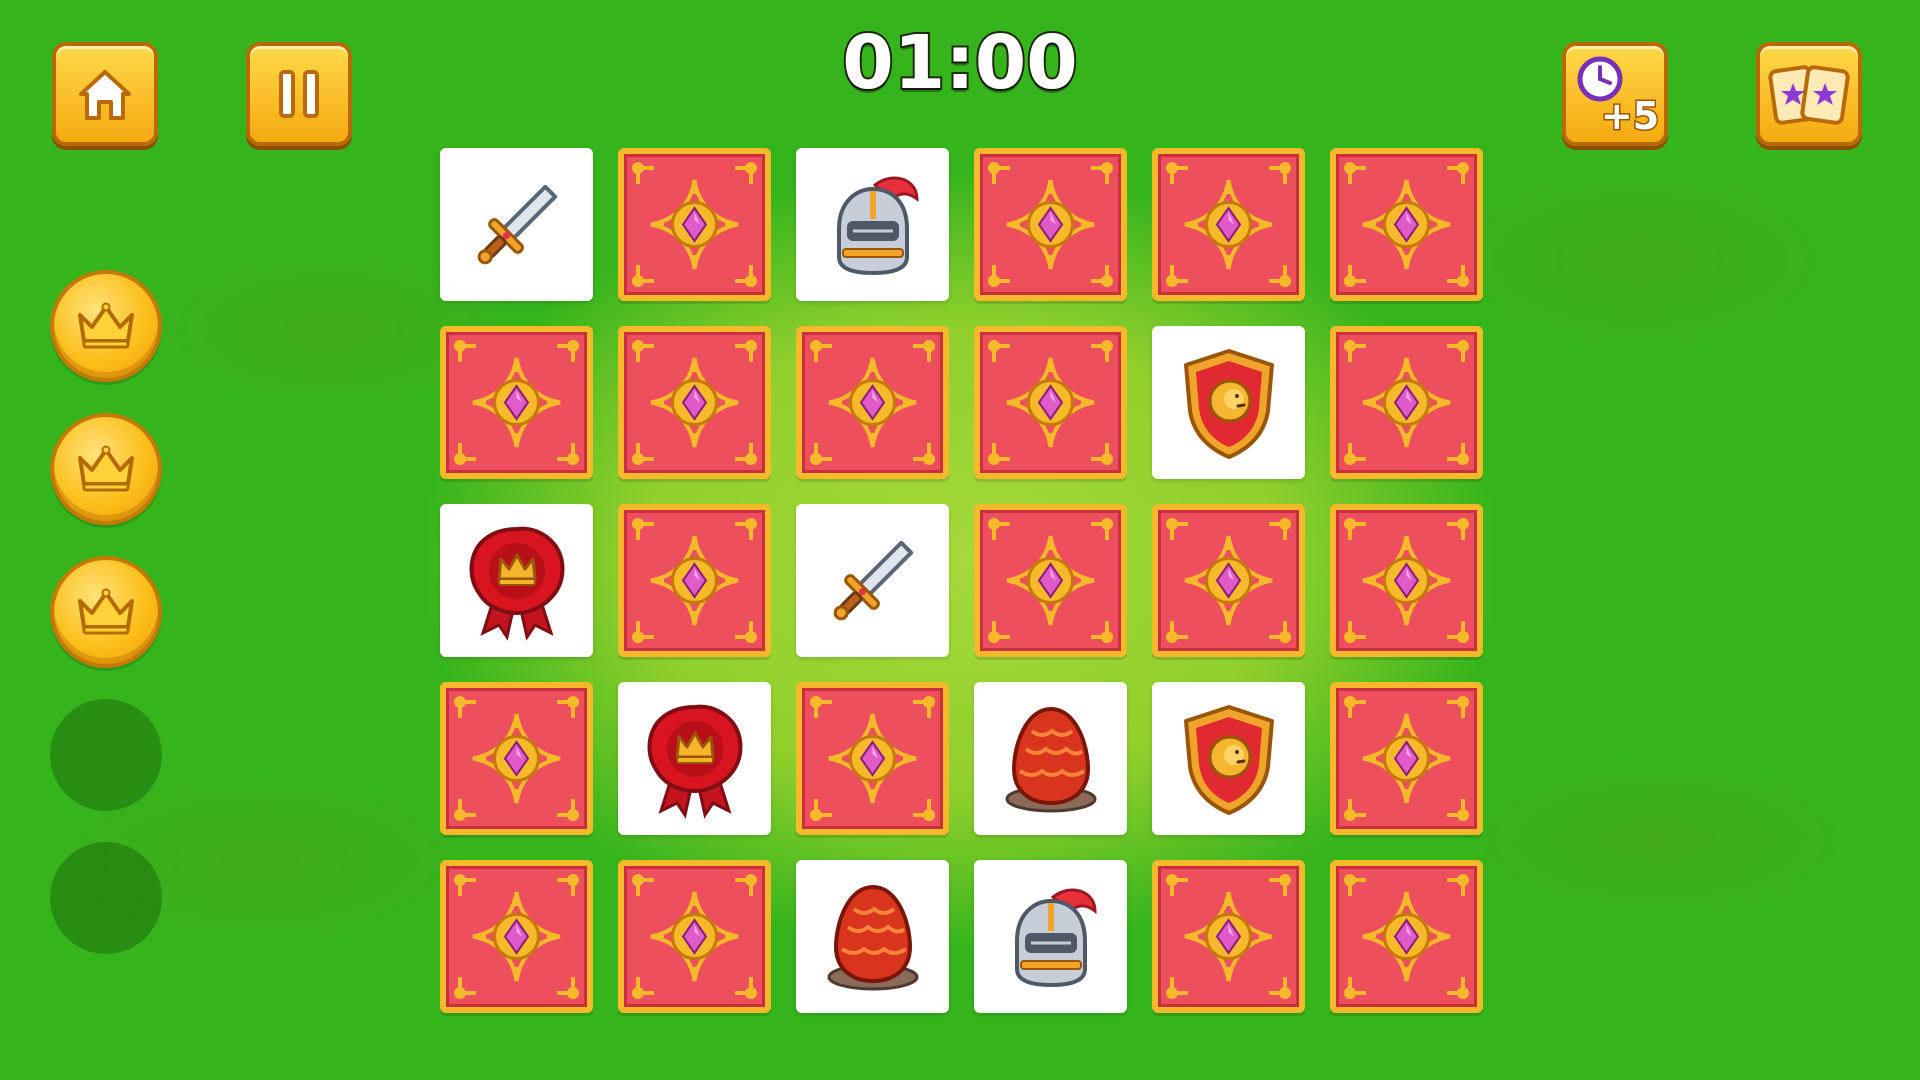  I want to click on pause-icon, so click(299, 94).